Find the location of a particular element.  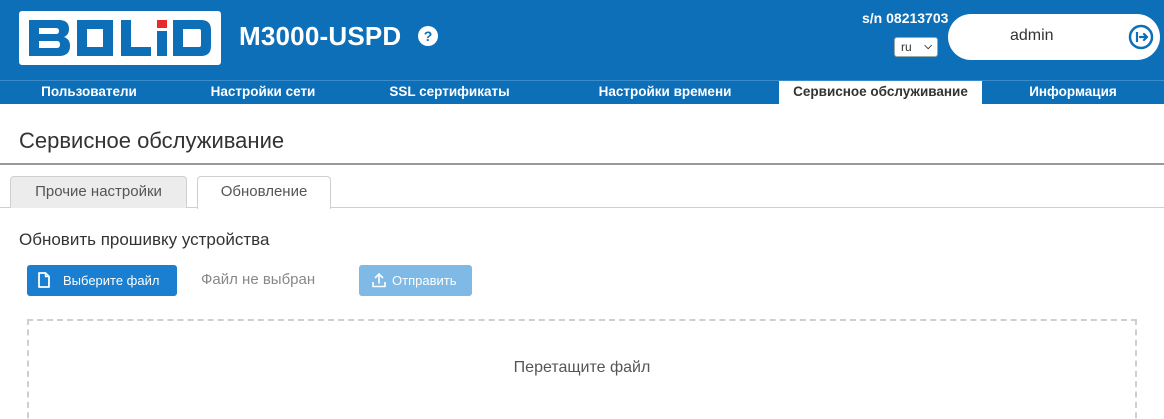

serial-number: s/n 08213703 is located at coordinates (905, 18).